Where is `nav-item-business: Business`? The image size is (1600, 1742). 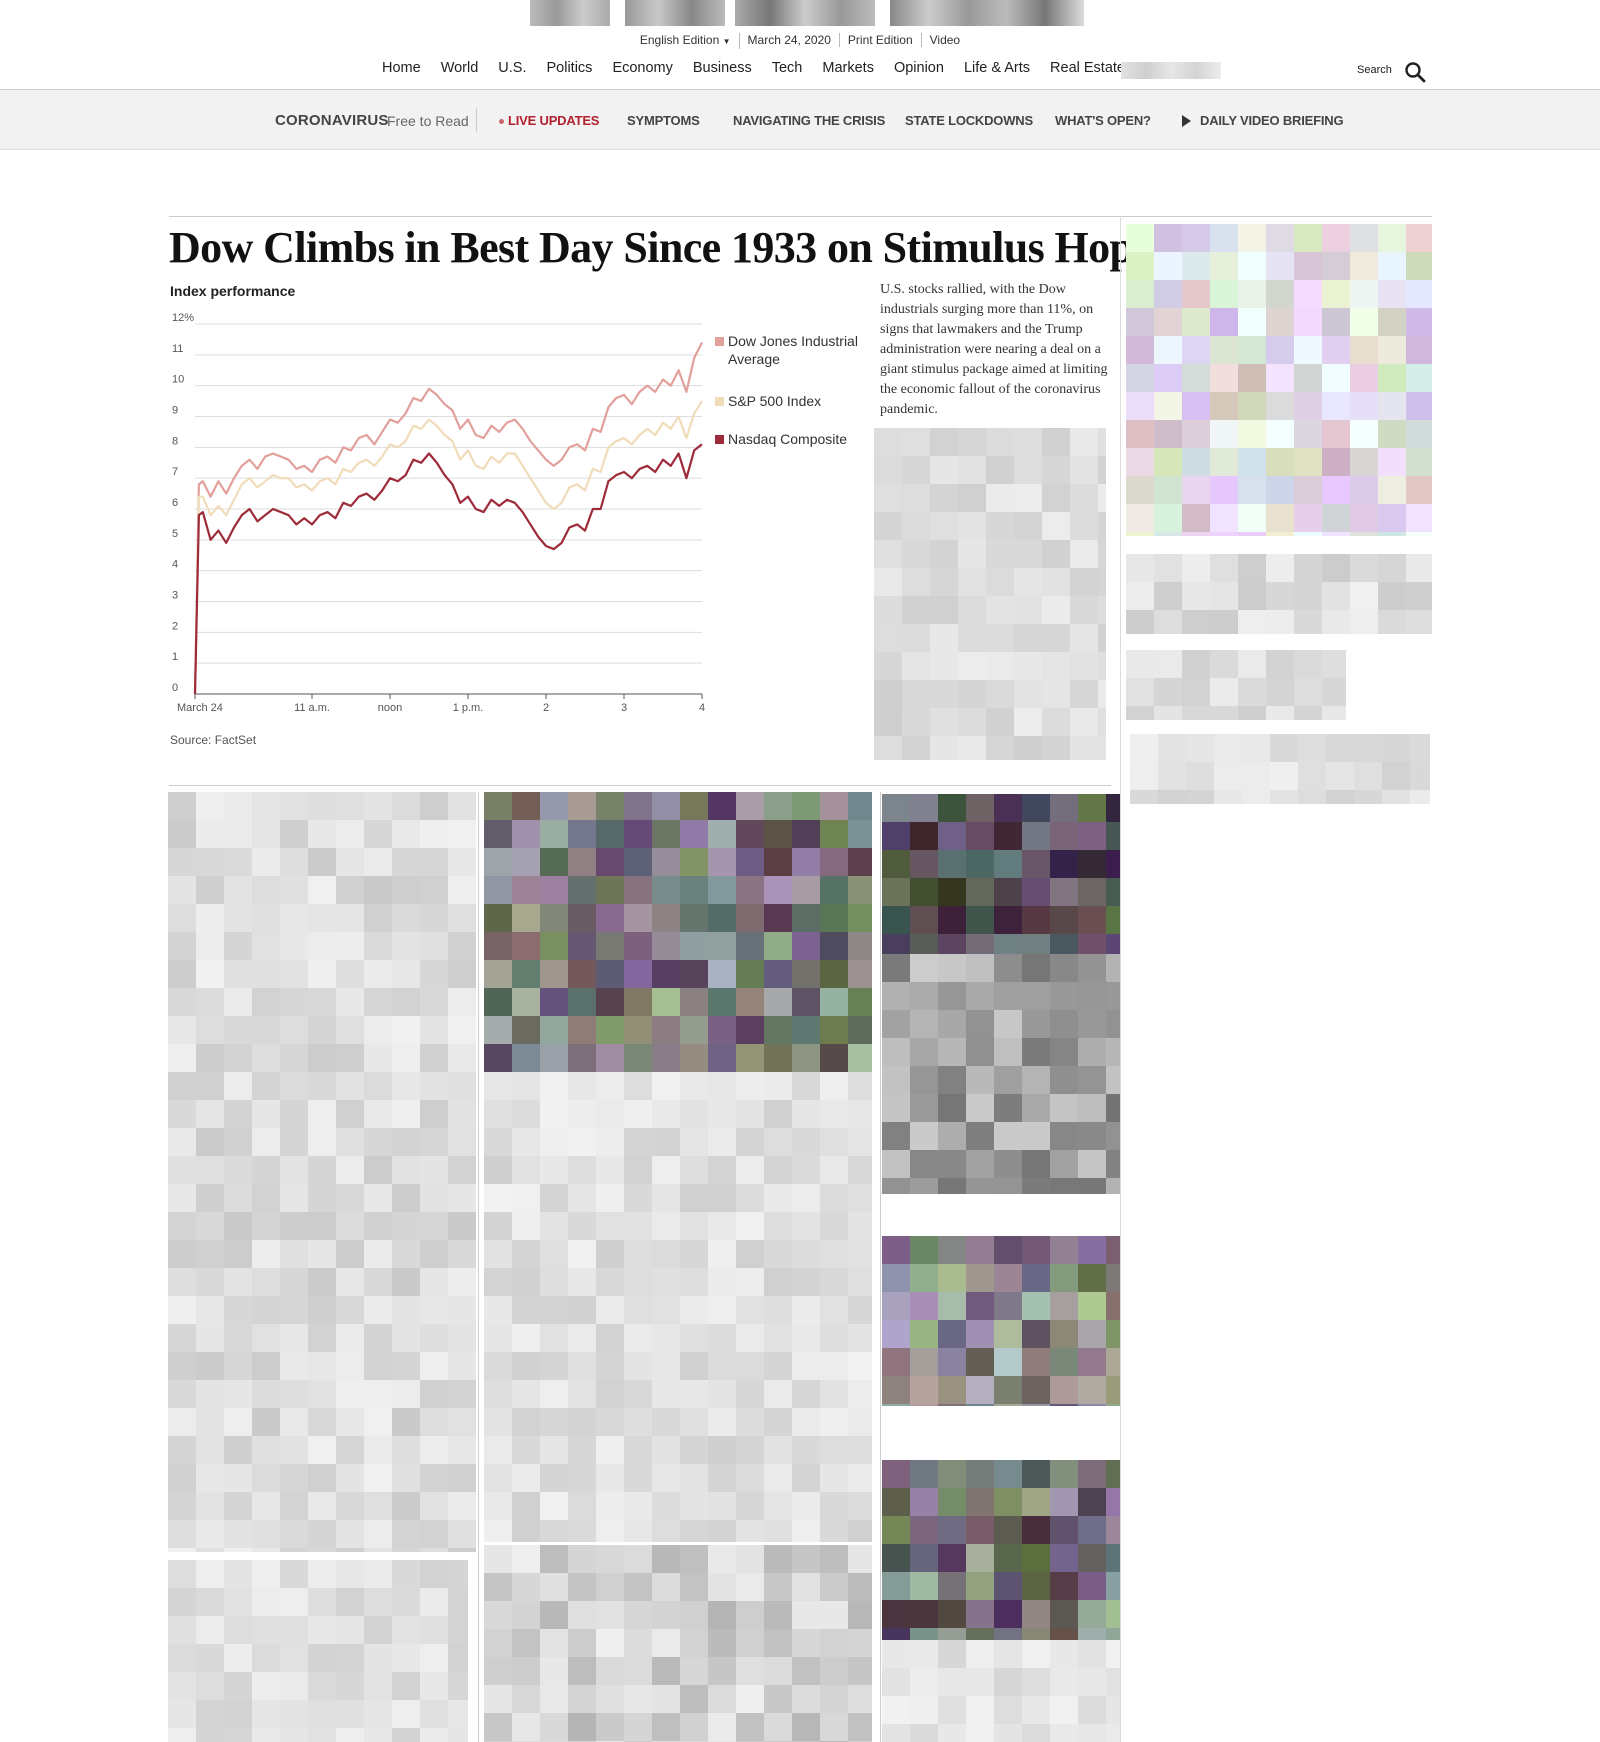
nav-item-business: Business is located at coordinates (722, 71).